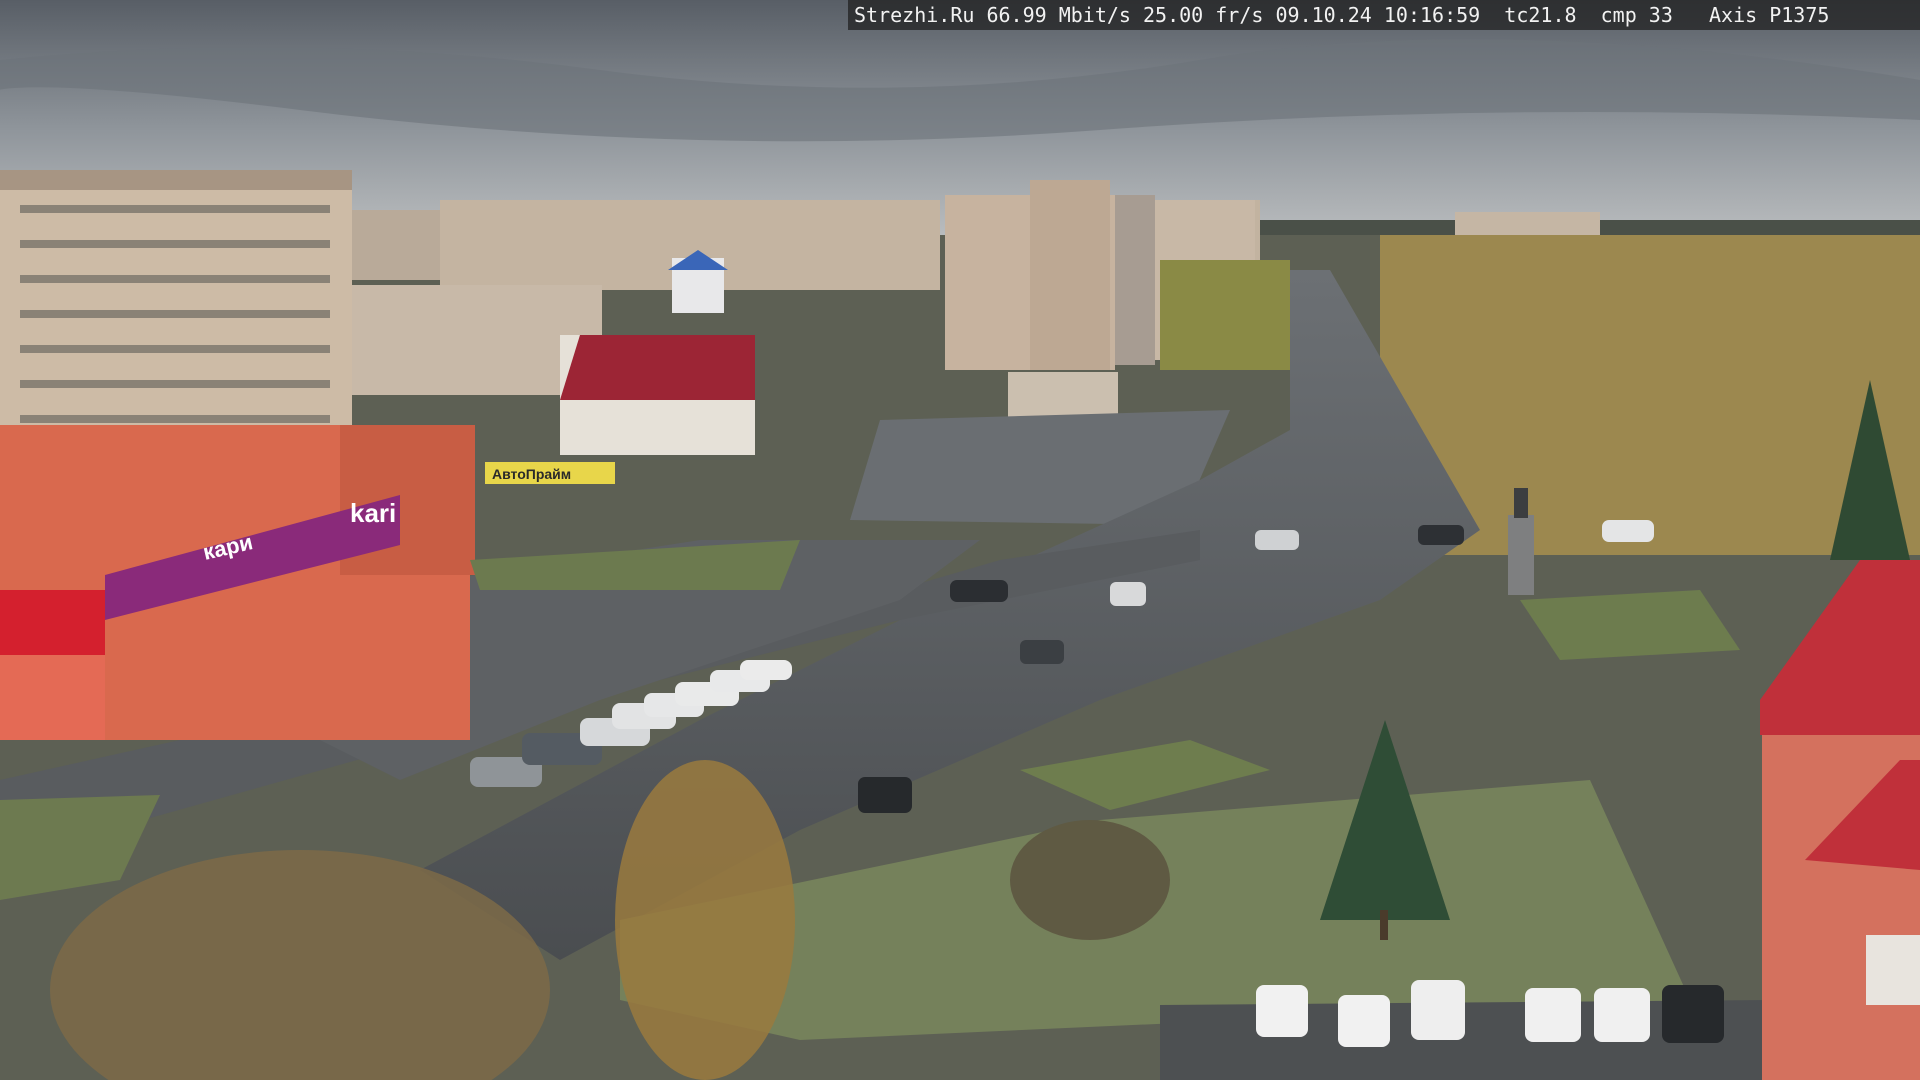 Image resolution: width=1920 pixels, height=1080 pixels. I want to click on kari-logo: kari, so click(373, 513).